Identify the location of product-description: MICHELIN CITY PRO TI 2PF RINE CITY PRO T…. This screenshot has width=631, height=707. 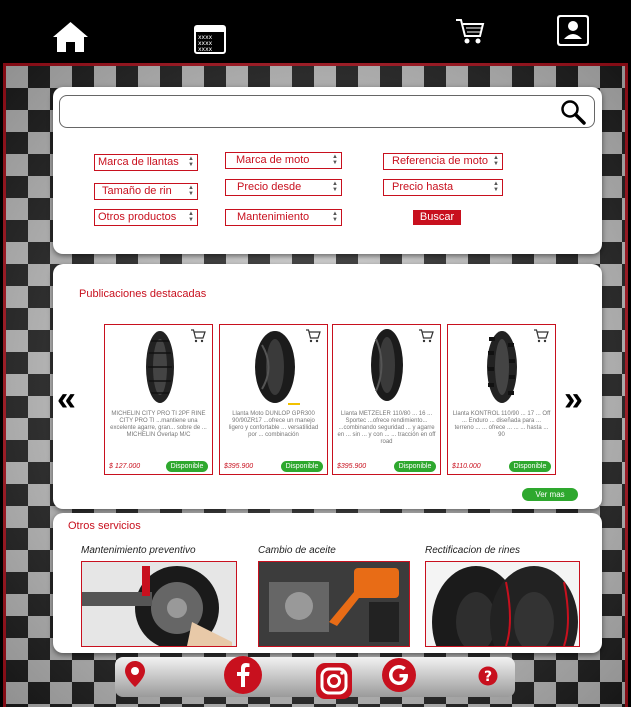
(158, 424).